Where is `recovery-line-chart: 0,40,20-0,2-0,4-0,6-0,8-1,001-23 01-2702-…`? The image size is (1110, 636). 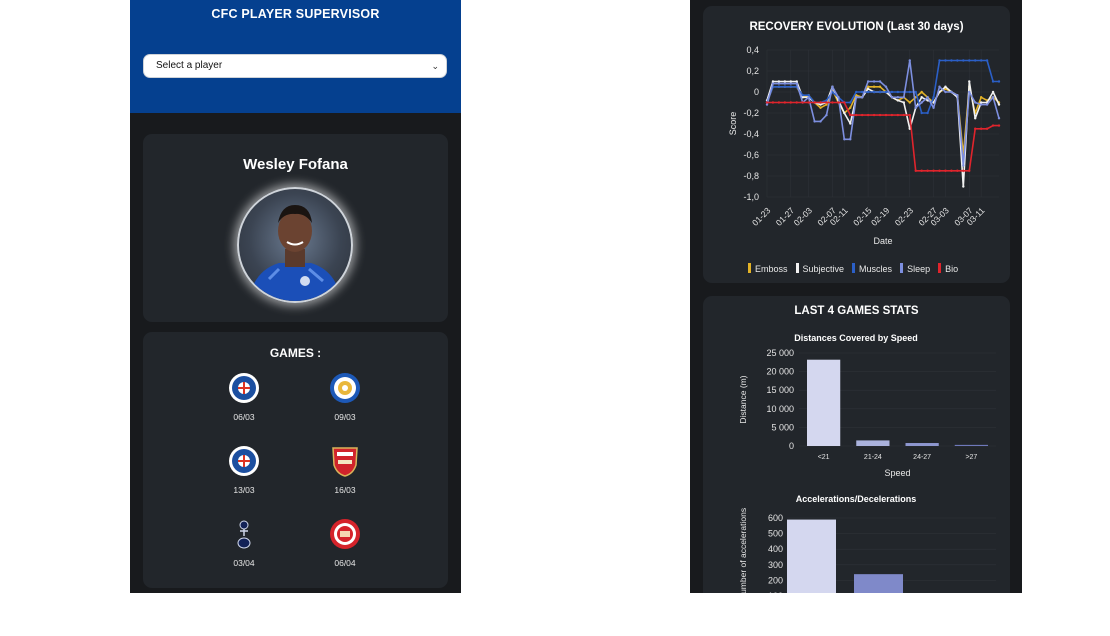 recovery-line-chart: 0,40,20-0,2-0,4-0,6-0,8-1,001-23 01-2702-… is located at coordinates (864, 145).